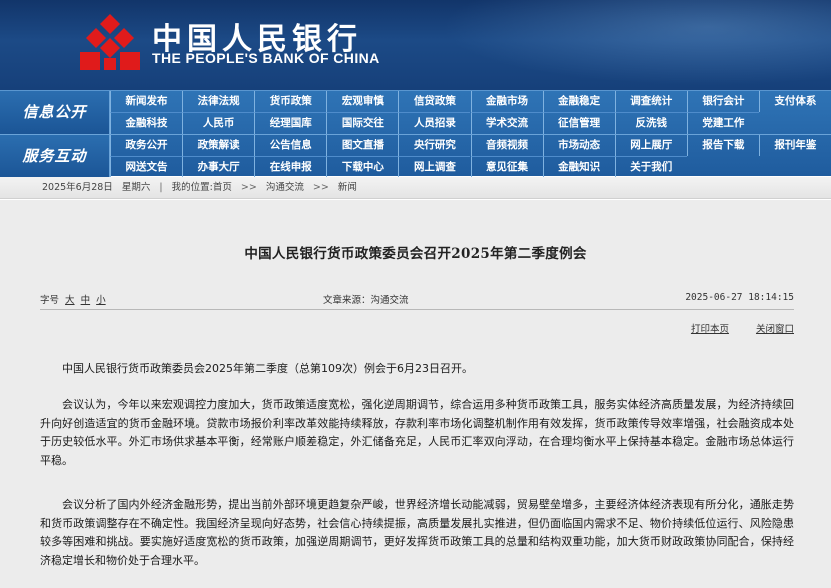 The height and width of the screenshot is (588, 831). Describe the element at coordinates (218, 167) in the screenshot. I see `nav-item: 办事大厅` at that location.